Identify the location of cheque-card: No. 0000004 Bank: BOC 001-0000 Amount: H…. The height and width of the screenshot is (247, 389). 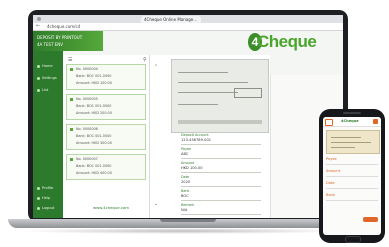
(106, 77).